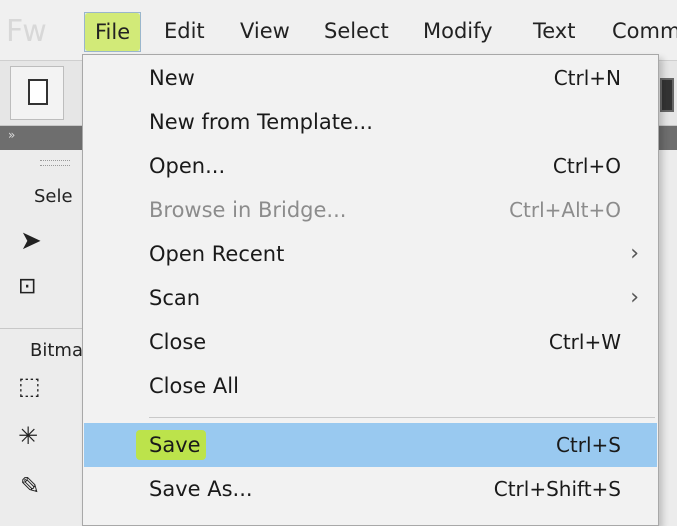 Image resolution: width=677 pixels, height=526 pixels. Describe the element at coordinates (584, 342) in the screenshot. I see `menu-item-shortcut: Ctrl+W` at that location.